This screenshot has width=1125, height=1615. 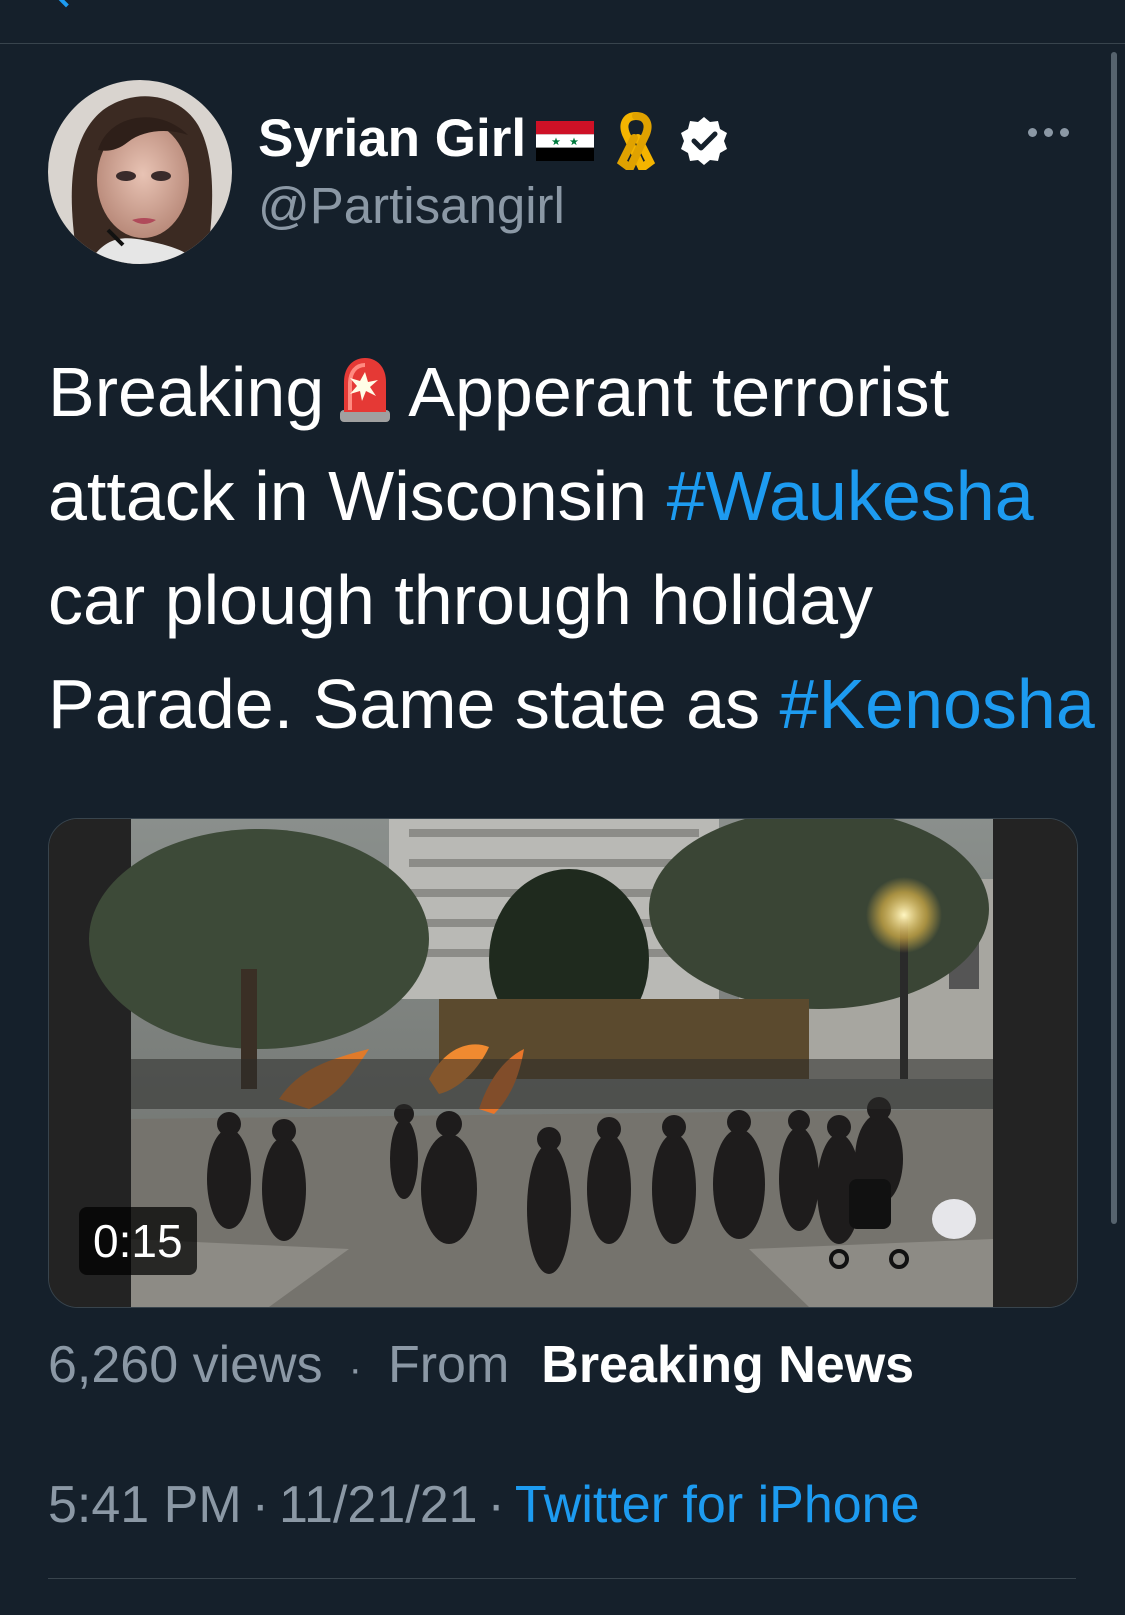 I want to click on divider, so click(x=562, y=1578).